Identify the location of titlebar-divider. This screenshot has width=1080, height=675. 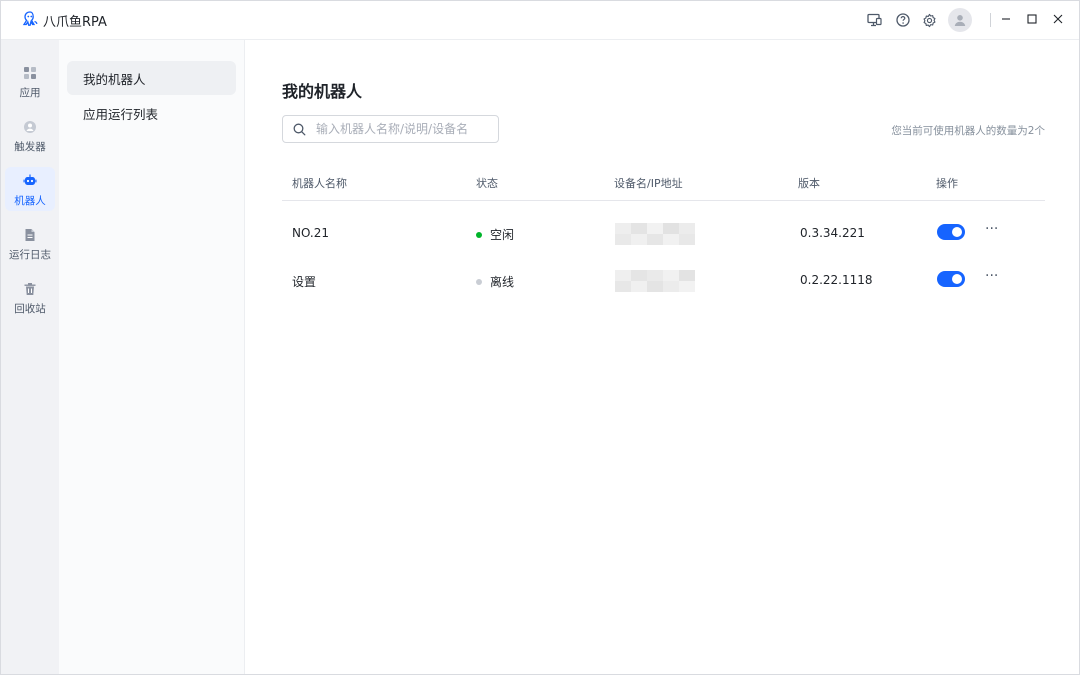
(990, 20).